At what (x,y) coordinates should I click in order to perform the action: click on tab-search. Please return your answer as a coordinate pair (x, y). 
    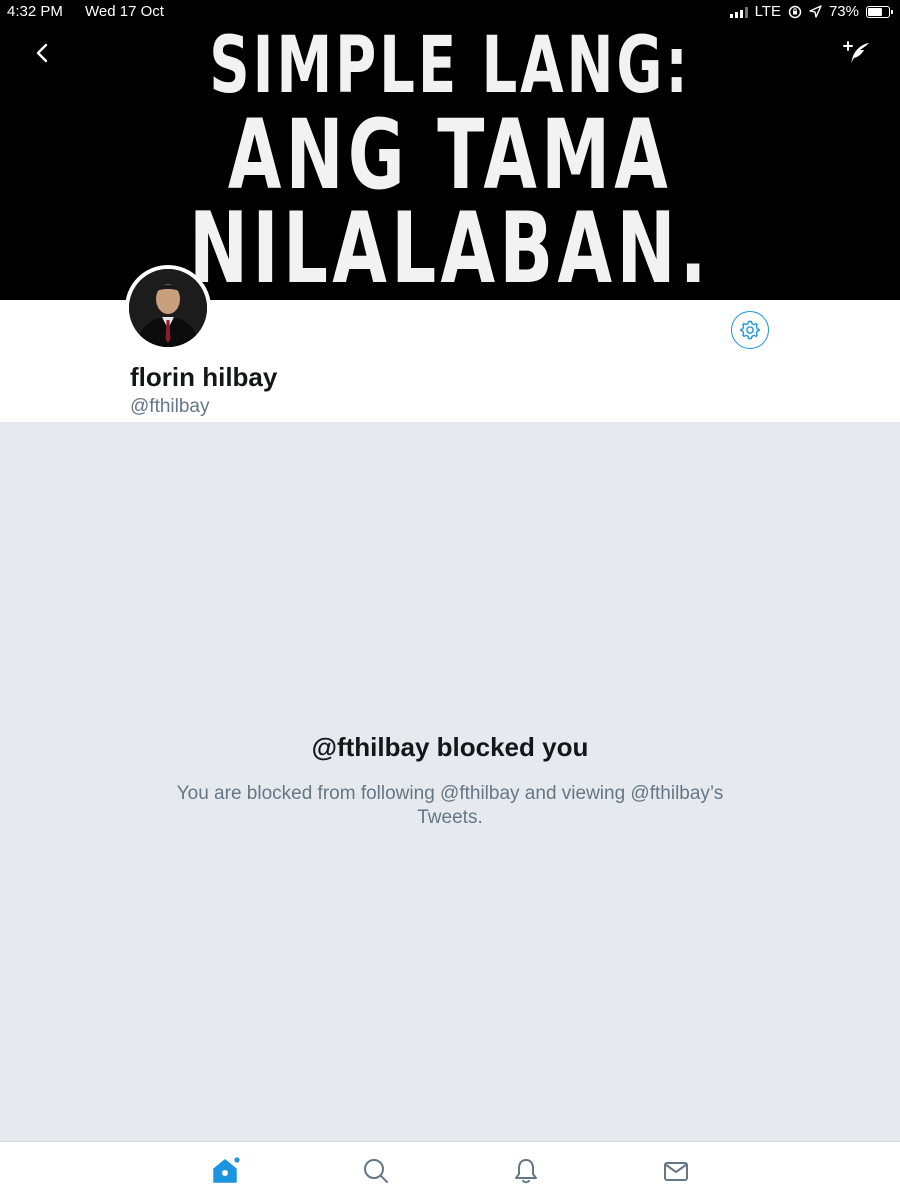
    Looking at the image, I should click on (376, 1171).